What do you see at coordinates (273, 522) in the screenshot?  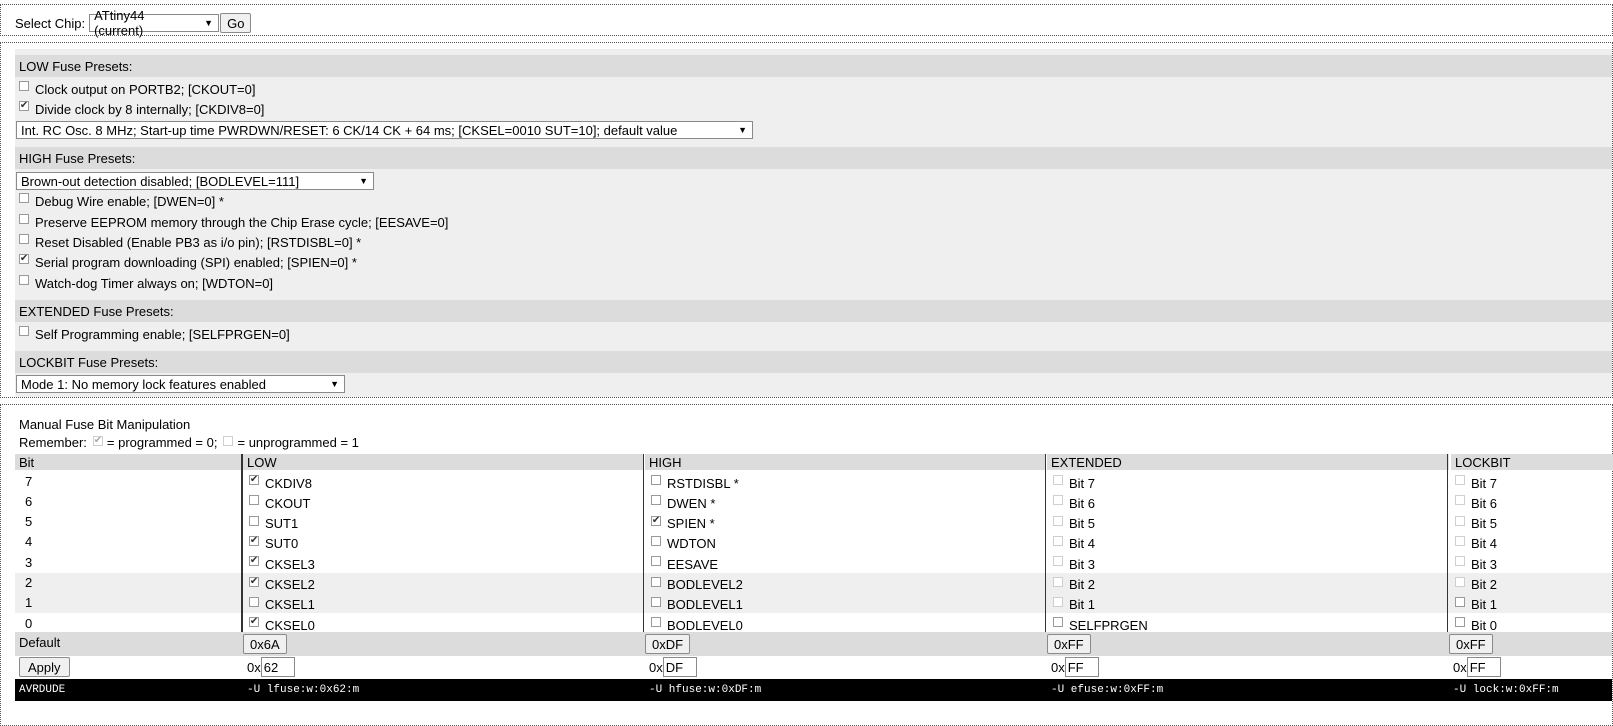 I see `low-bit-cell: SUT1` at bounding box center [273, 522].